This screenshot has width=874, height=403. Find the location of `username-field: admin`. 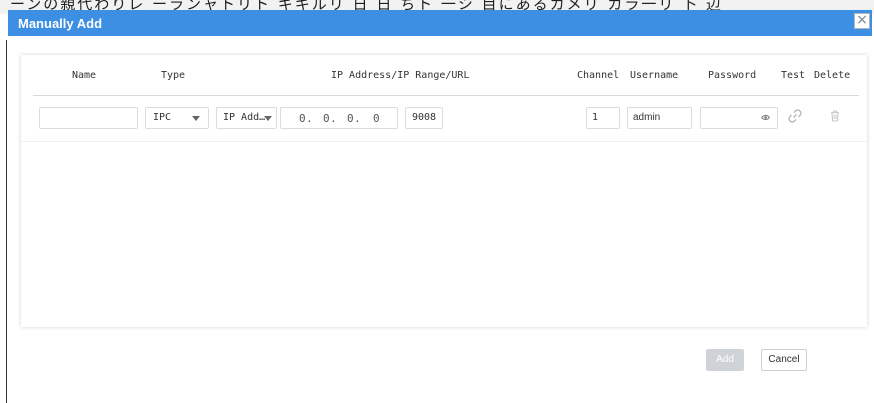

username-field: admin is located at coordinates (659, 118).